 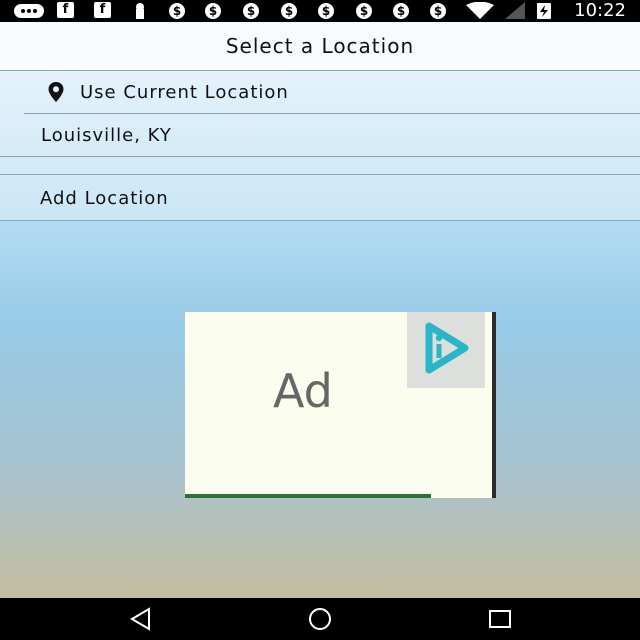 What do you see at coordinates (29, 10) in the screenshot?
I see `message-icon` at bounding box center [29, 10].